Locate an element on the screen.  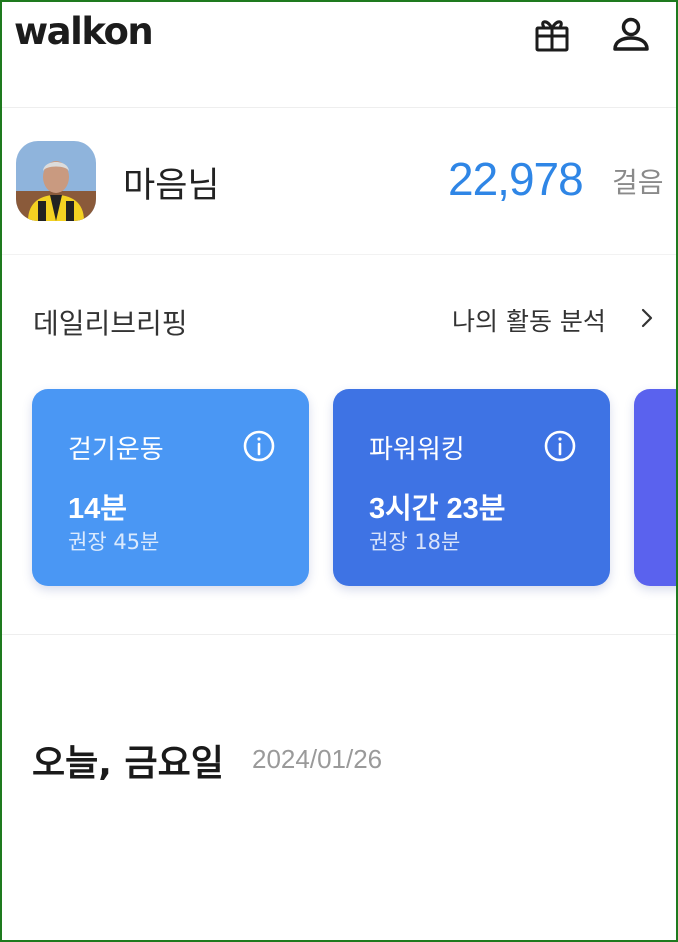
app-header: walkon is located at coordinates (339, 54).